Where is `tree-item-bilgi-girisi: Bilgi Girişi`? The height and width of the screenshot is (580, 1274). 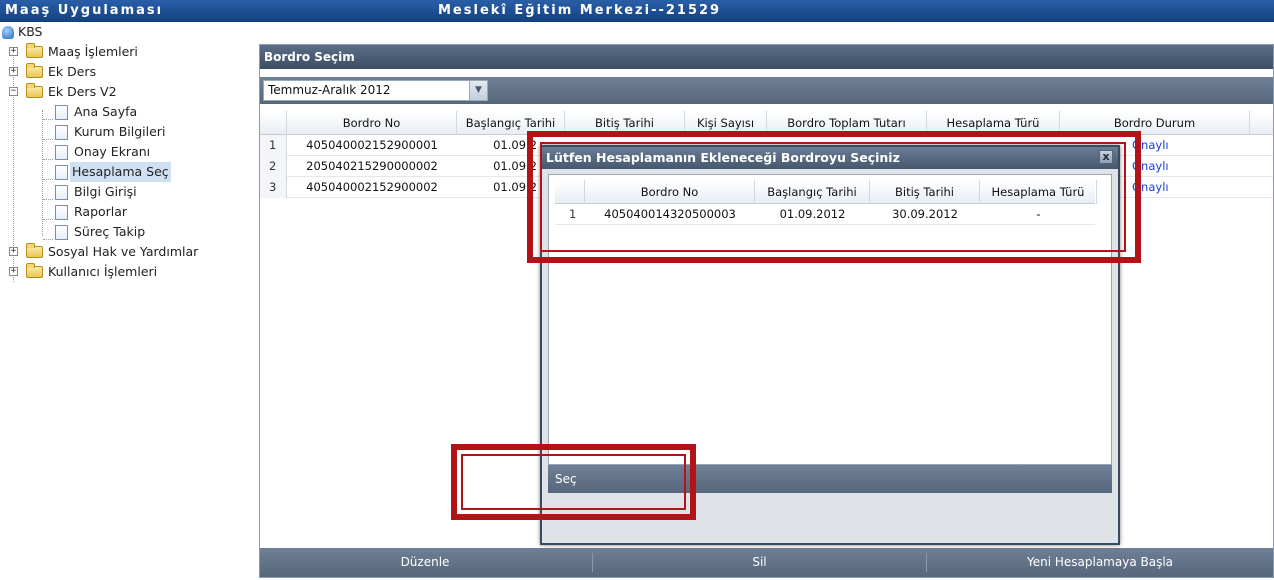 tree-item-bilgi-girisi: Bilgi Girişi is located at coordinates (69, 192).